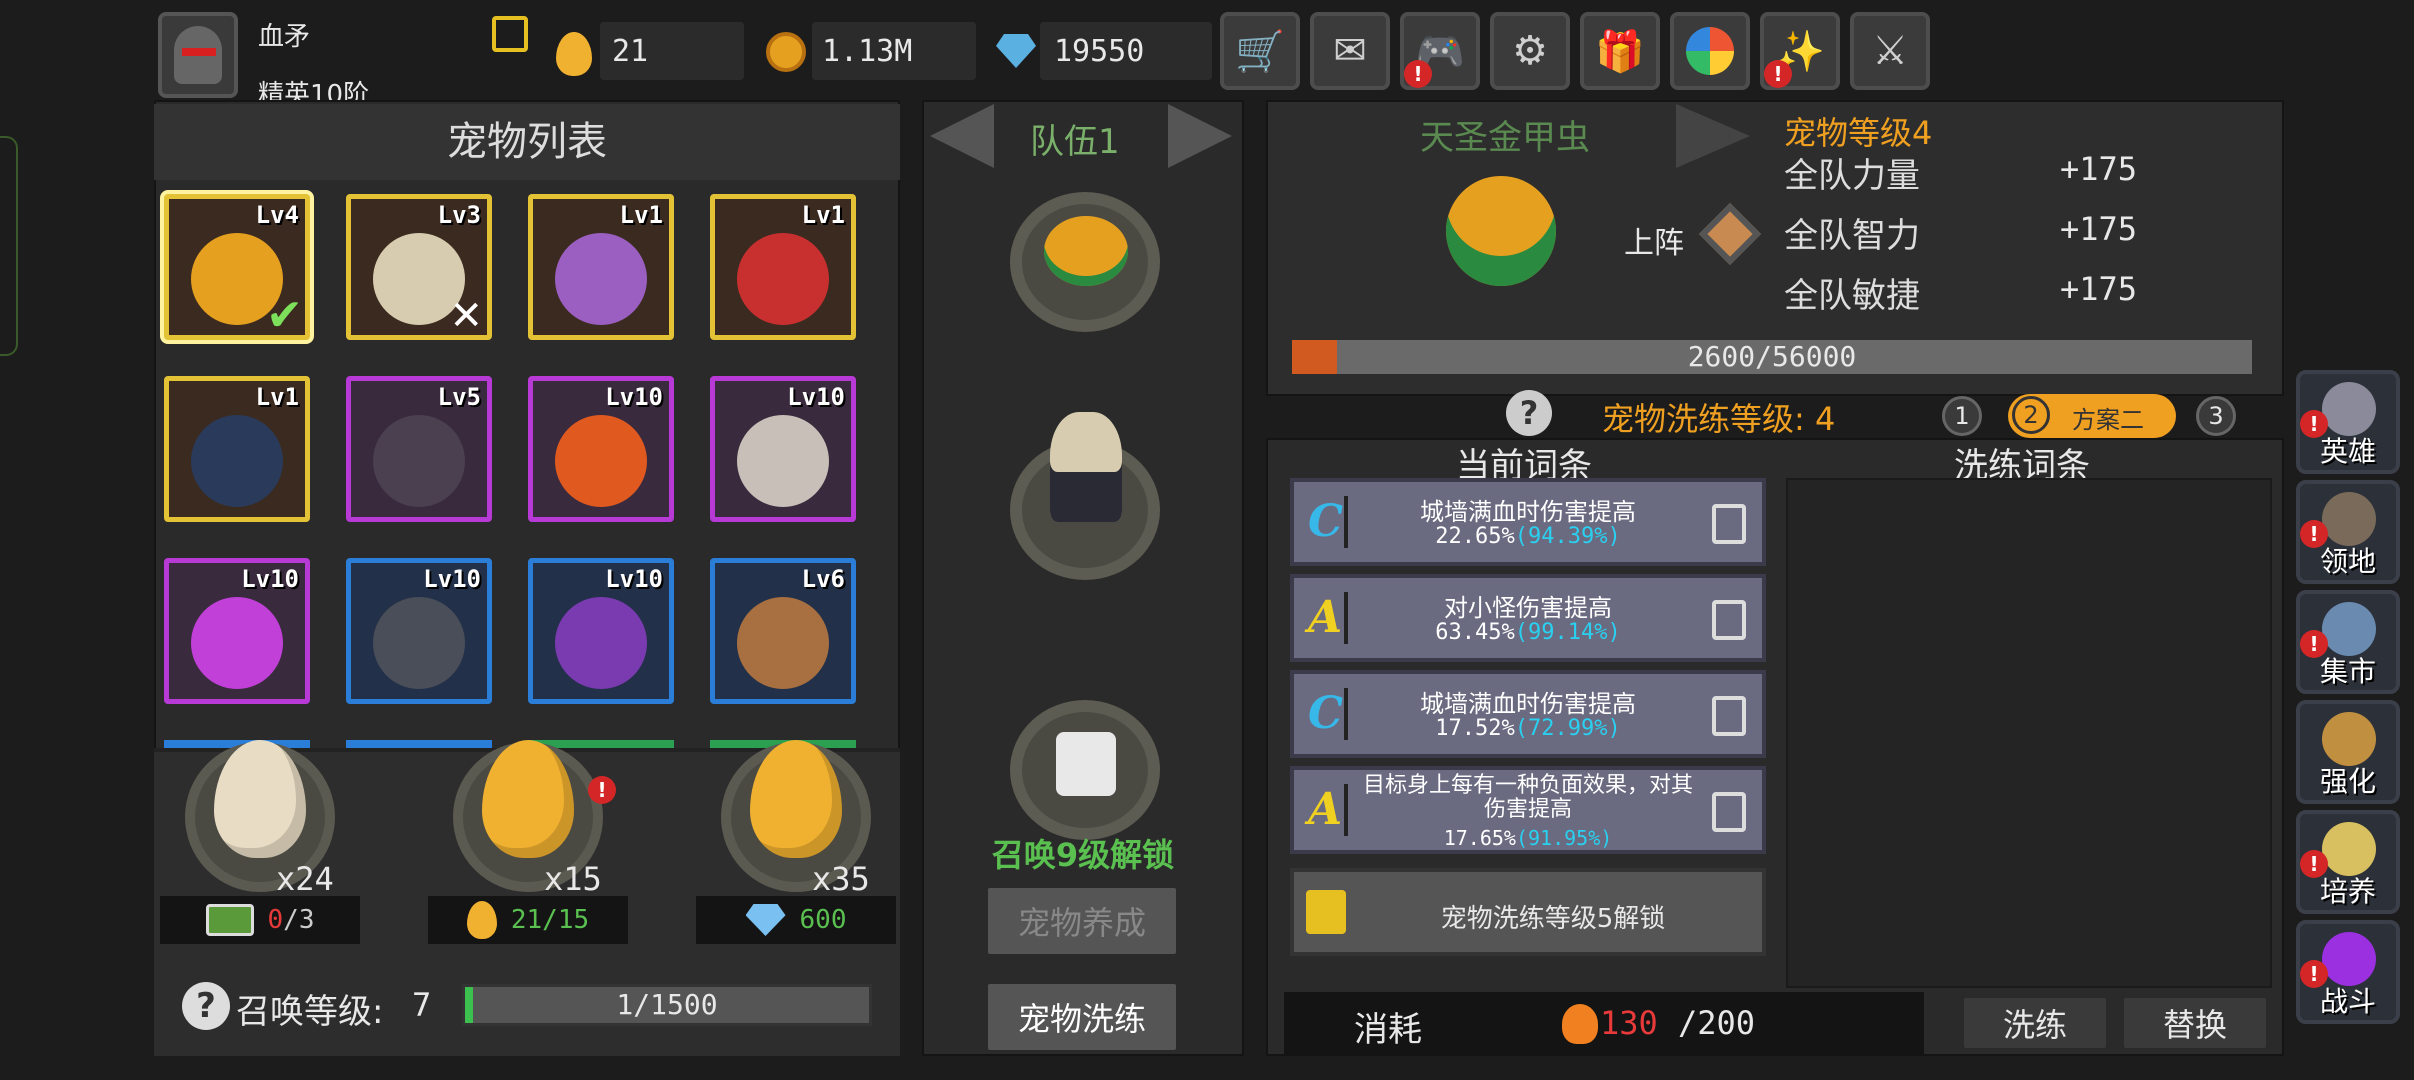 This screenshot has height=1080, width=2414. What do you see at coordinates (823, 215) in the screenshot?
I see `pet-level: Lv1` at bounding box center [823, 215].